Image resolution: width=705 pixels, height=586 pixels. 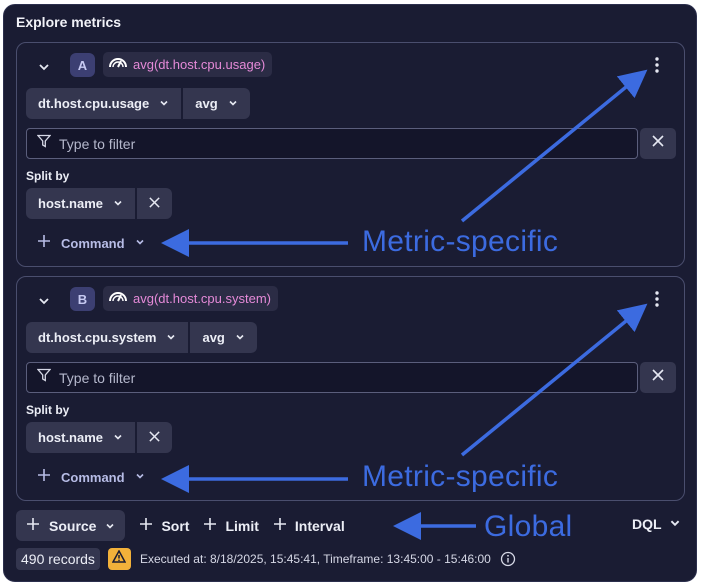 I want to click on metric-aggregation-selector: dt.host.cpu.usage avg, so click(x=138, y=103).